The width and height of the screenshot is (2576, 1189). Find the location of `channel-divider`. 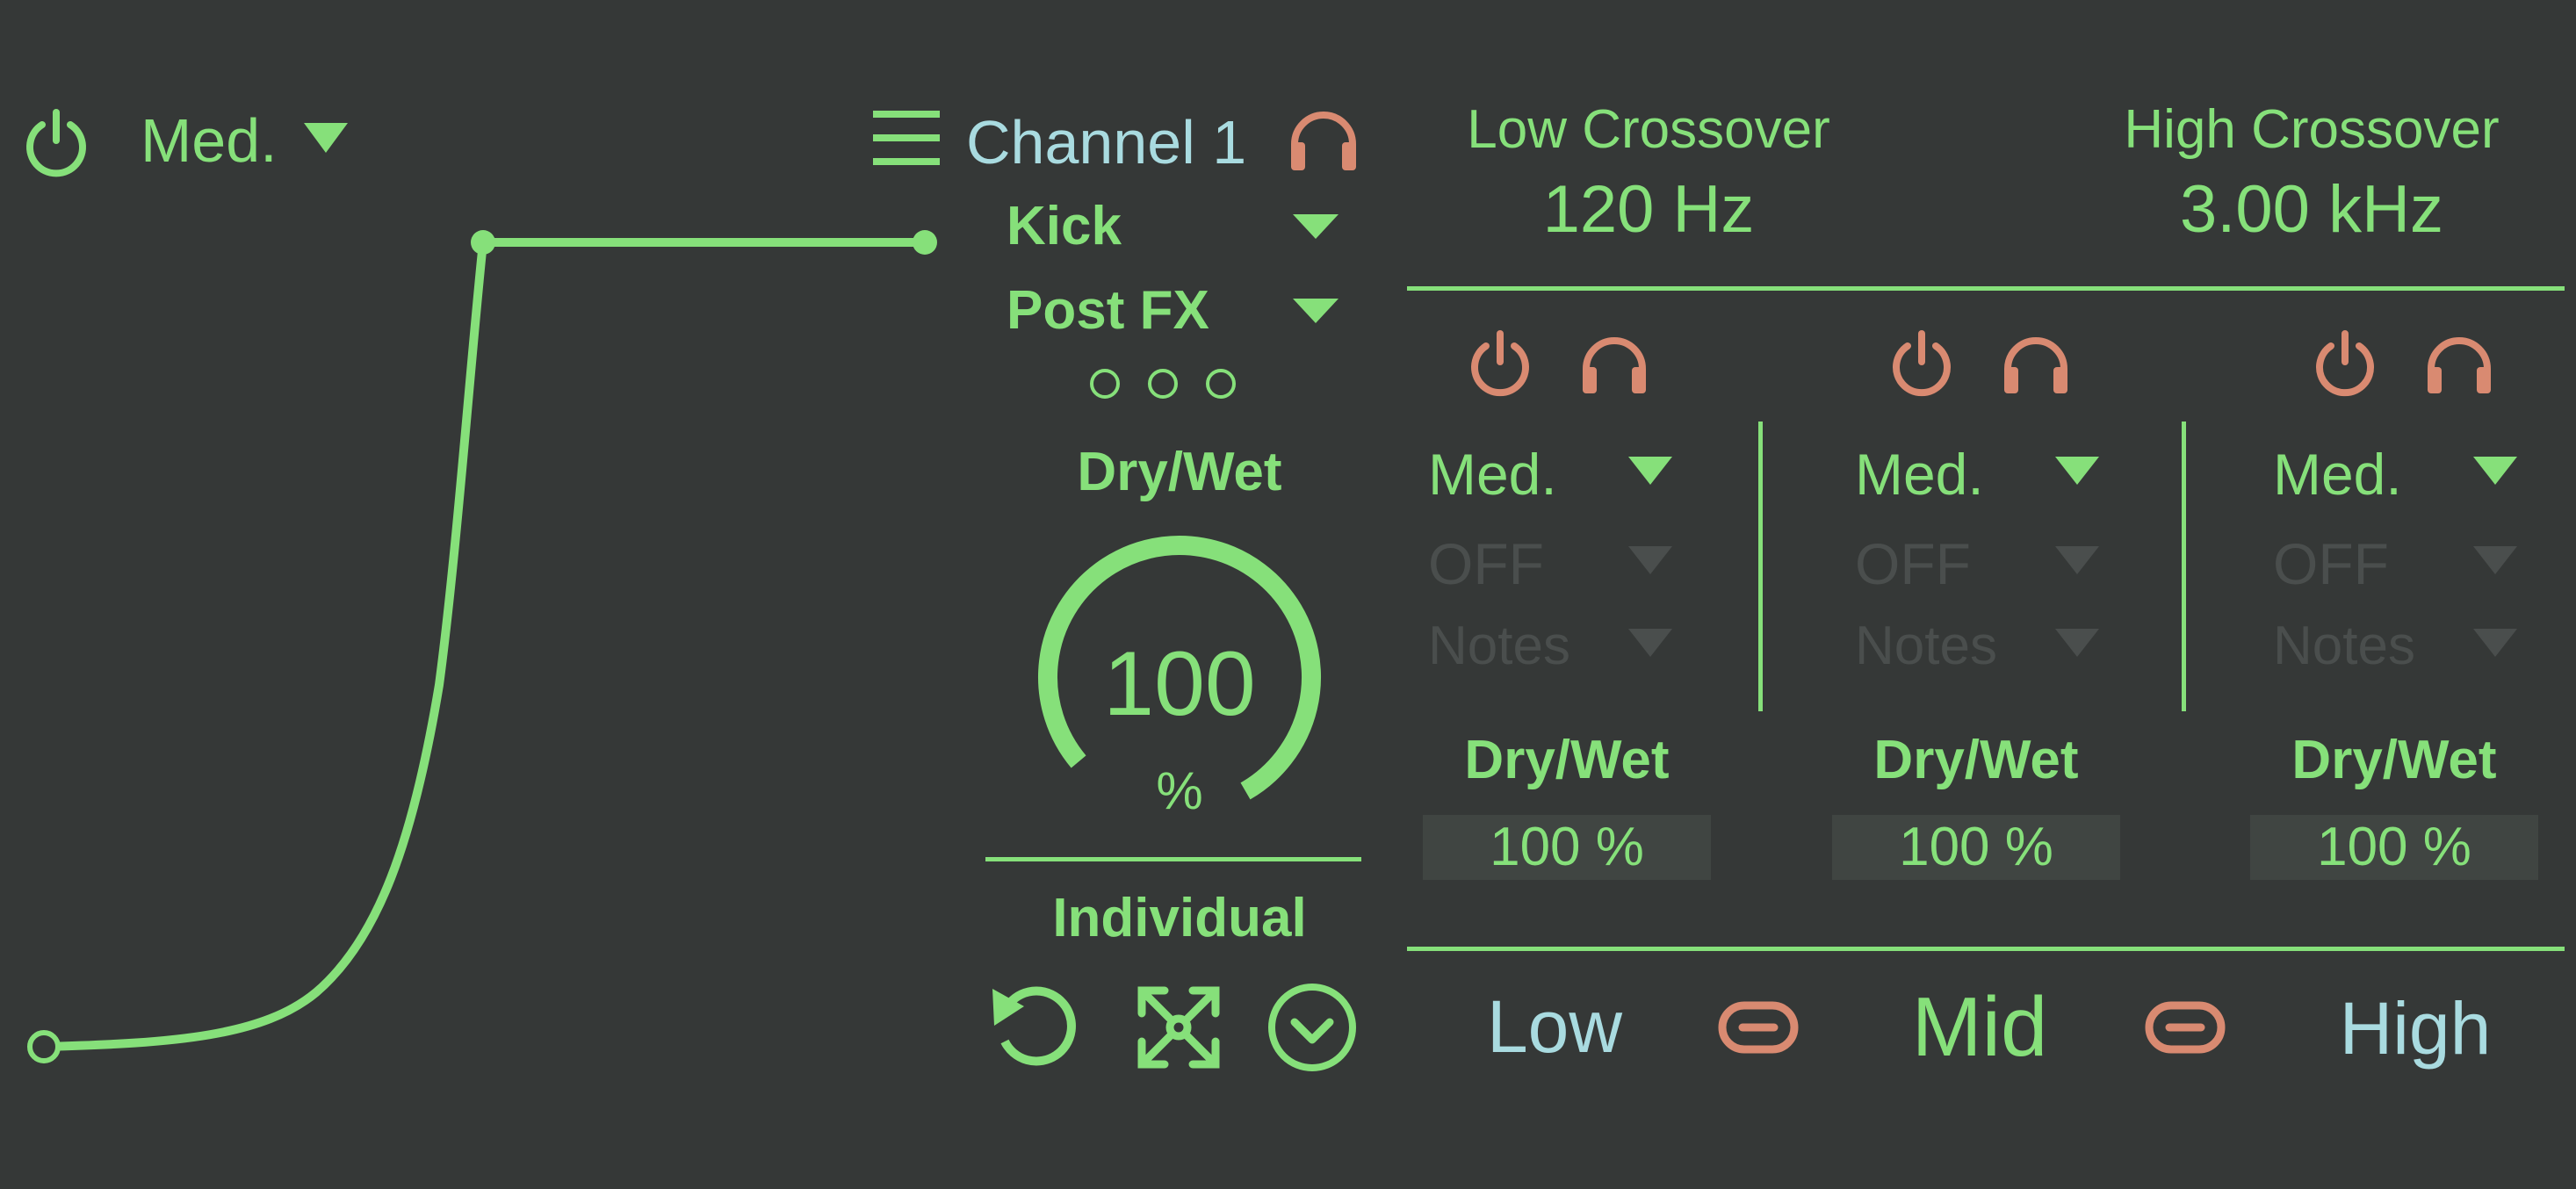

channel-divider is located at coordinates (1173, 859).